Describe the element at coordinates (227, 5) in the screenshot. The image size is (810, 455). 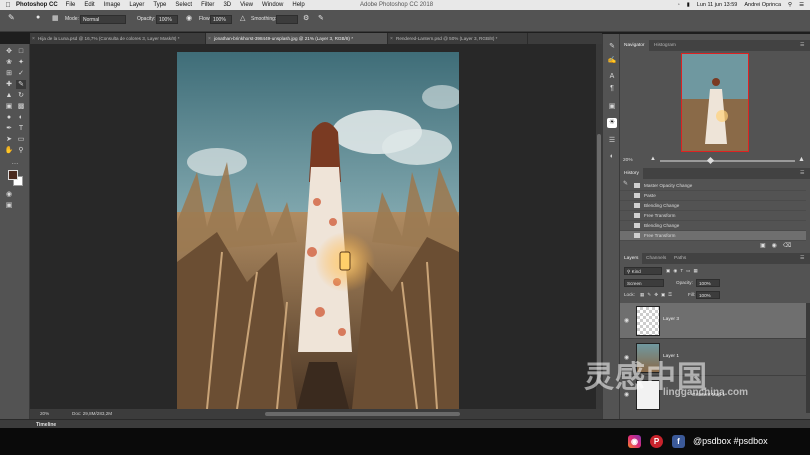
I see `menu-3d: 3D` at that location.